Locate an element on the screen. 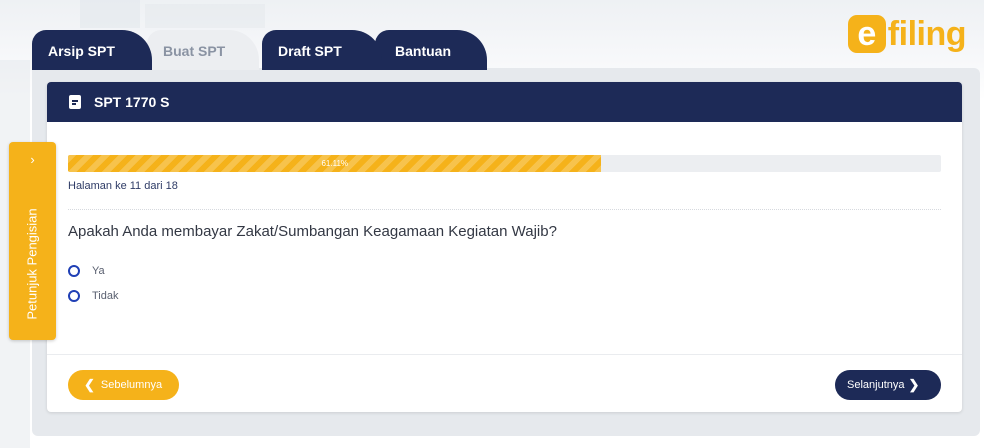 The height and width of the screenshot is (448, 984). guide-label: Petunjuk Pengisian is located at coordinates (32, 264).